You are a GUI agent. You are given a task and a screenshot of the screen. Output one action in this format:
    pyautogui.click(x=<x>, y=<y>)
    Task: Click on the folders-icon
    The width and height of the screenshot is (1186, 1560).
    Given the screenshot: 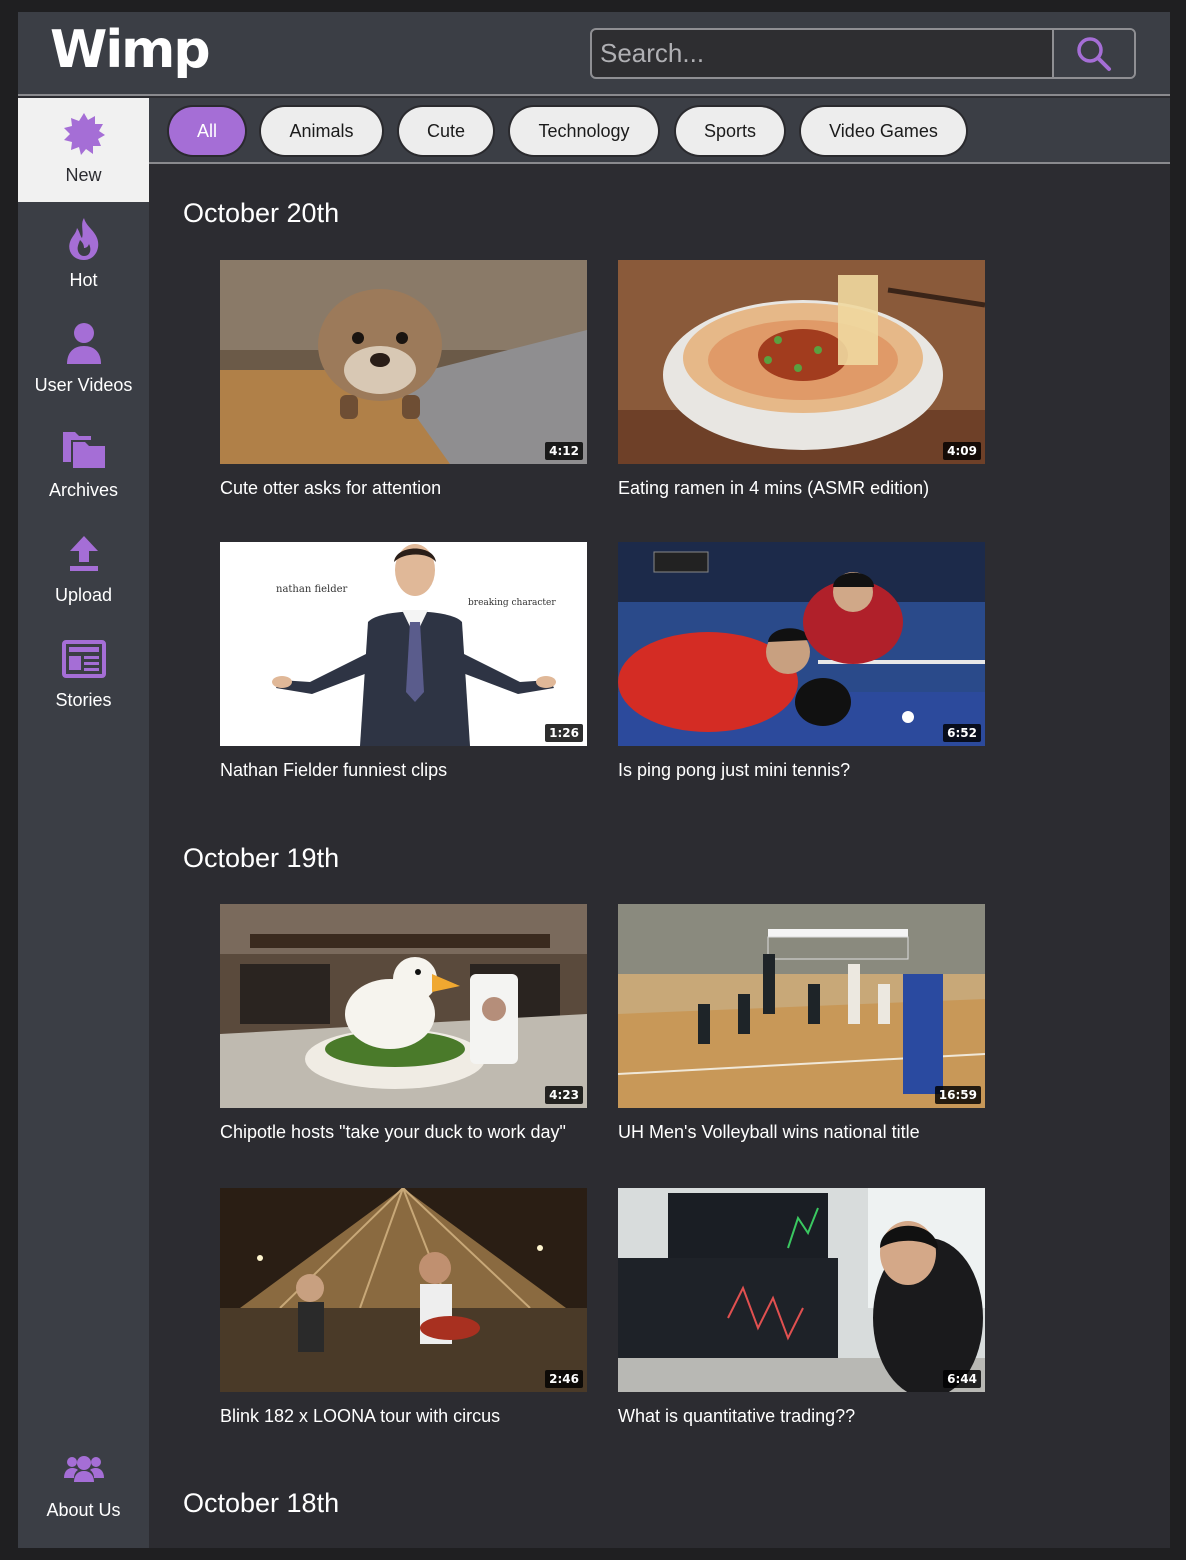 What is the action you would take?
    pyautogui.click(x=83, y=450)
    